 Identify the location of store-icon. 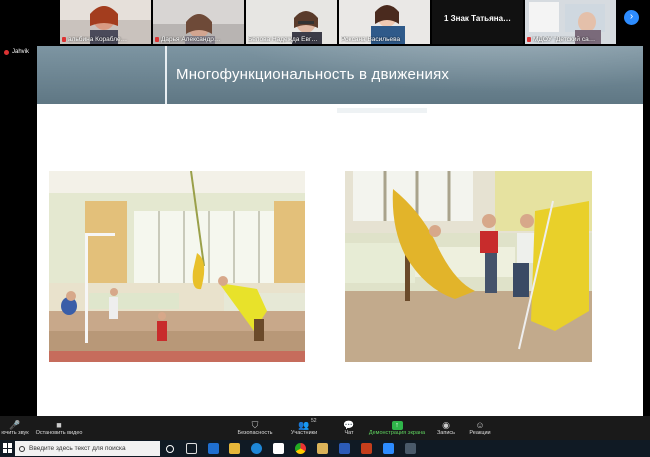
(278, 448).